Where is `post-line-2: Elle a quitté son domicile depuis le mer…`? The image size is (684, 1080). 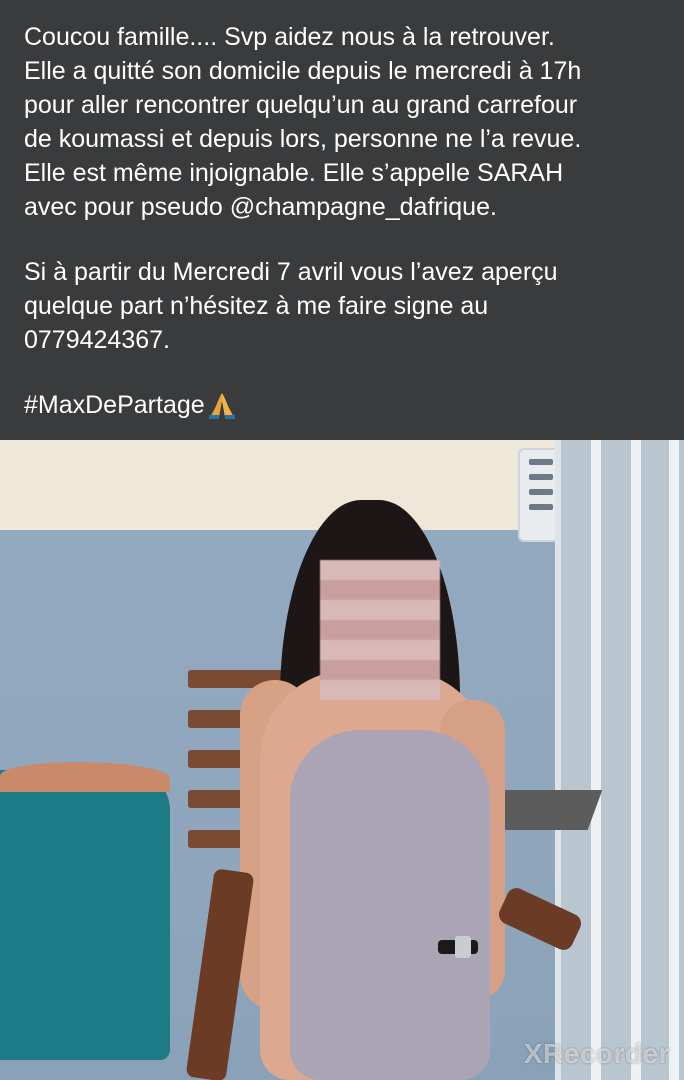 post-line-2: Elle a quitté son domicile depuis le mer… is located at coordinates (303, 71).